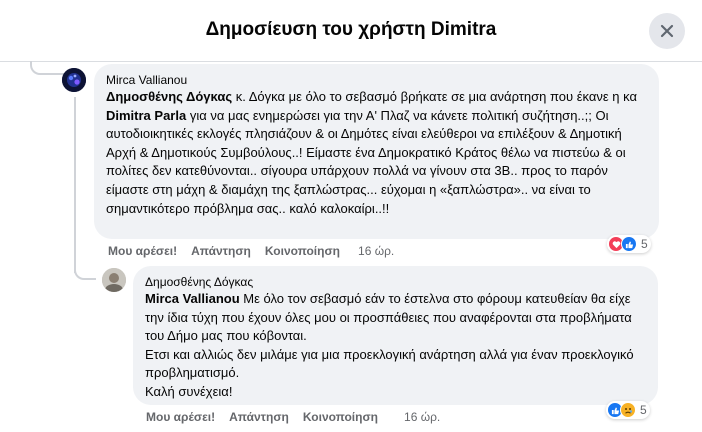 This screenshot has width=702, height=432. I want to click on mention-link: Mirca Vallianou, so click(192, 298).